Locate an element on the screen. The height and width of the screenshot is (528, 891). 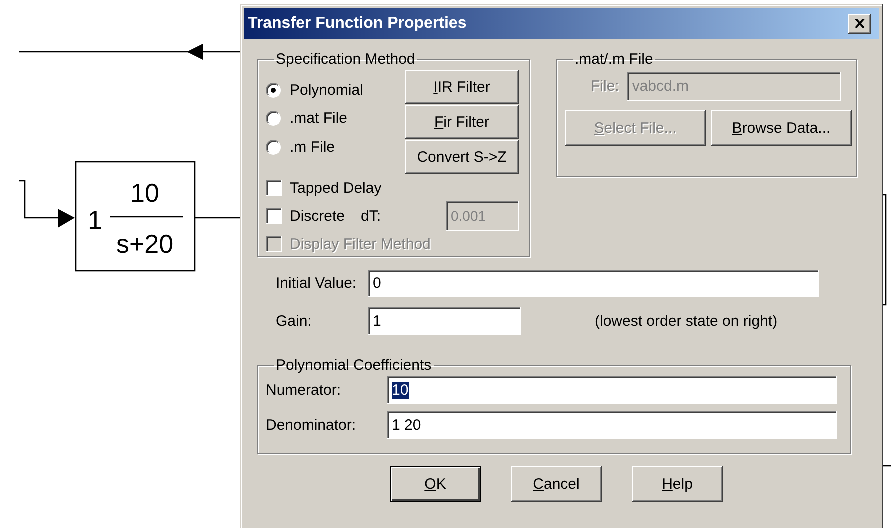
signal-line is located at coordinates (217, 218).